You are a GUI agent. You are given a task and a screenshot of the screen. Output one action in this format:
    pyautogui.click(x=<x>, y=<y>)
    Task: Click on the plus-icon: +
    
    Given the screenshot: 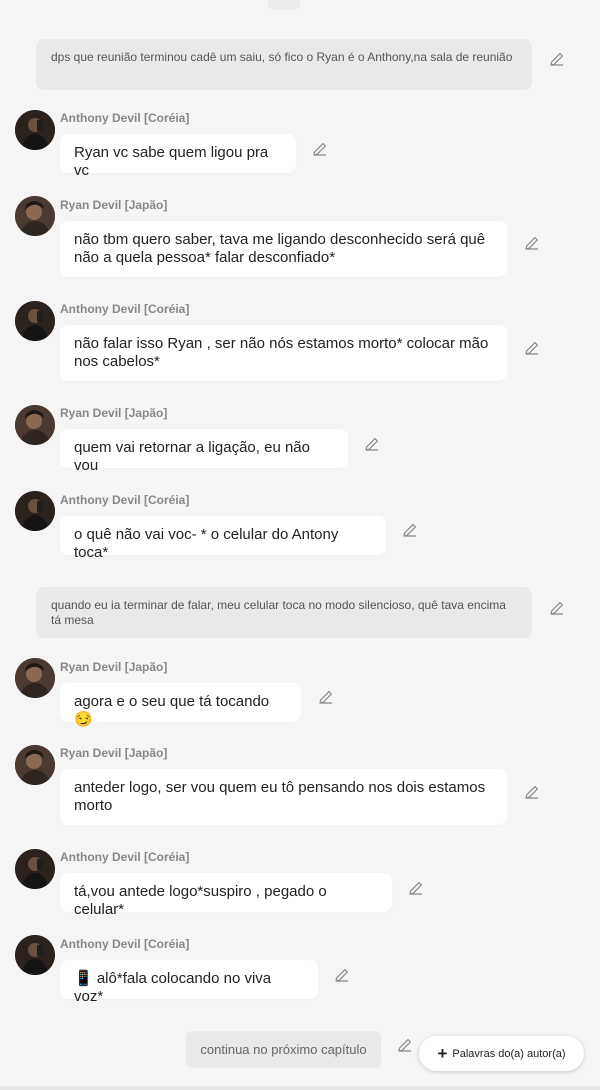 What is the action you would take?
    pyautogui.click(x=442, y=1053)
    